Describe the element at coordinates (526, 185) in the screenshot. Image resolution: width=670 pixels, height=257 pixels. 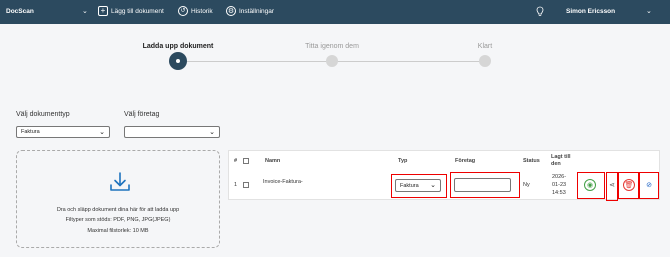
I see `row-status: Ny` at that location.